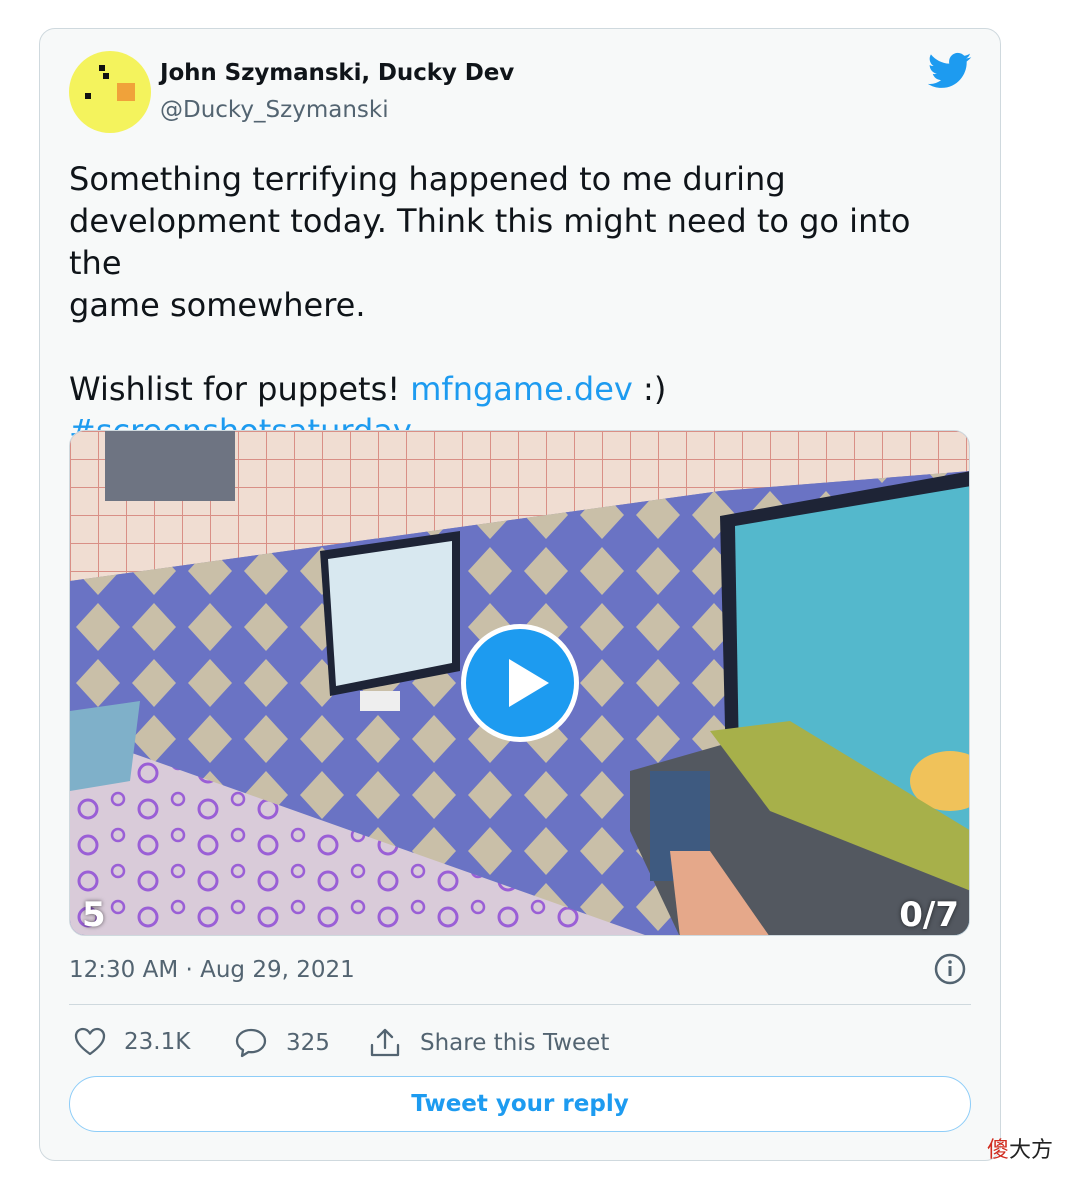 This screenshot has width=1077, height=1184. Describe the element at coordinates (515, 1043) in the screenshot. I see `share-label: Share this Tweet` at that location.